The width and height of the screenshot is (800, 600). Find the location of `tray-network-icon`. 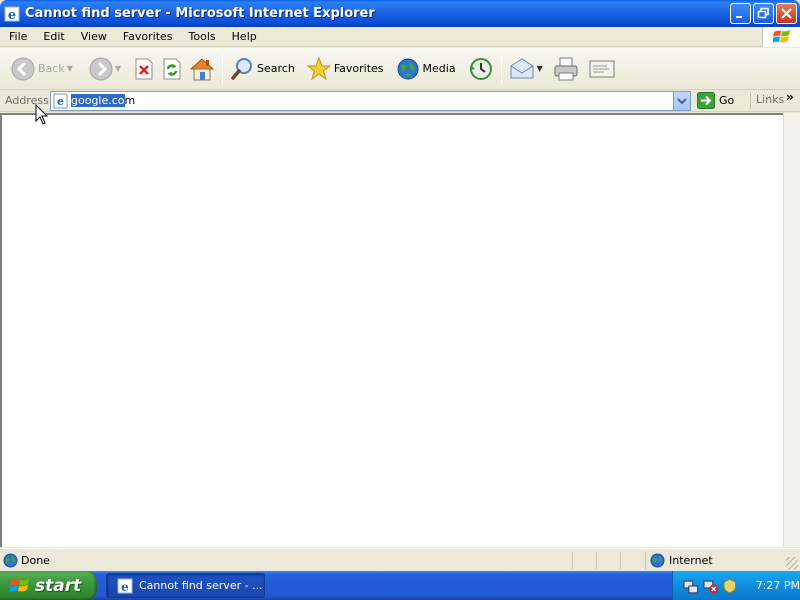

tray-network-icon is located at coordinates (691, 586).